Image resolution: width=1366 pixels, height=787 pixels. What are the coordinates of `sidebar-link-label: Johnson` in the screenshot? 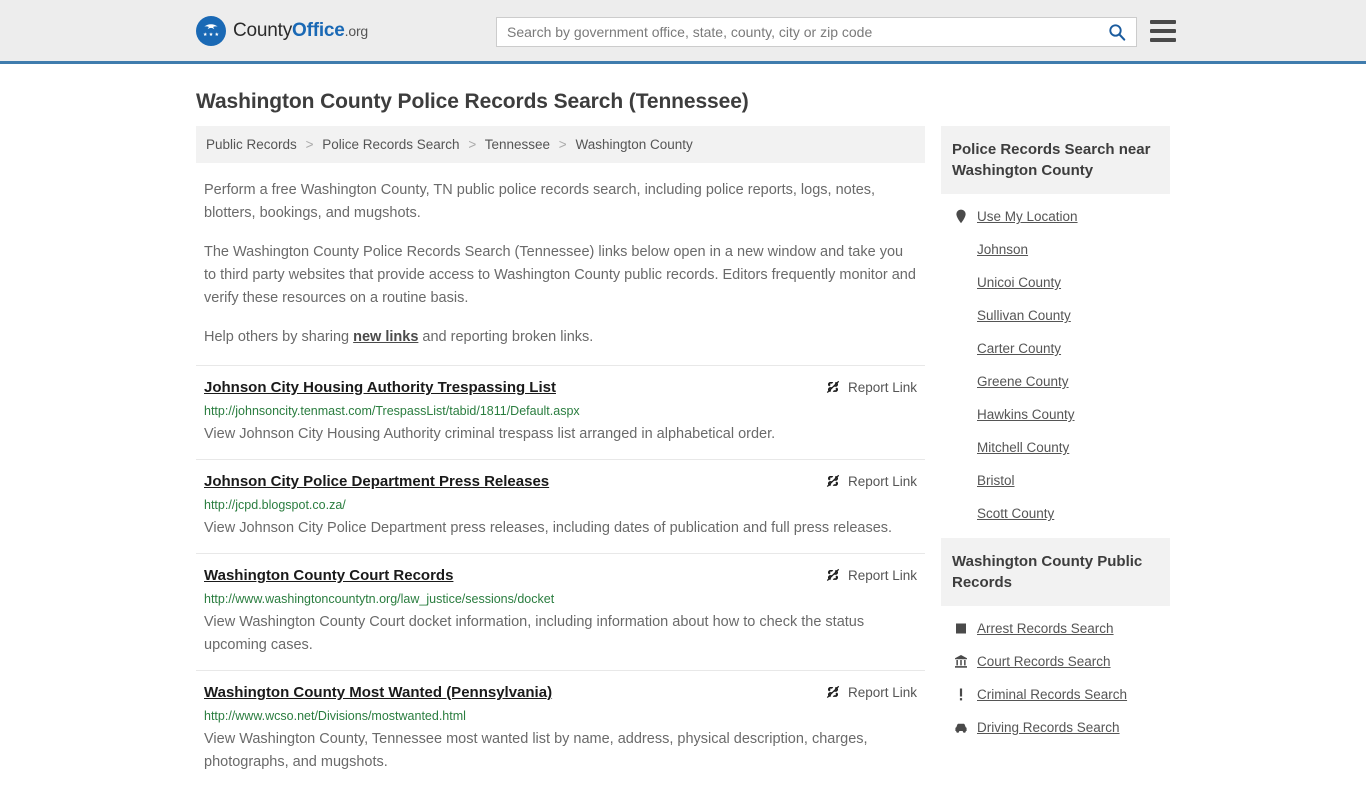 It's located at (1003, 249).